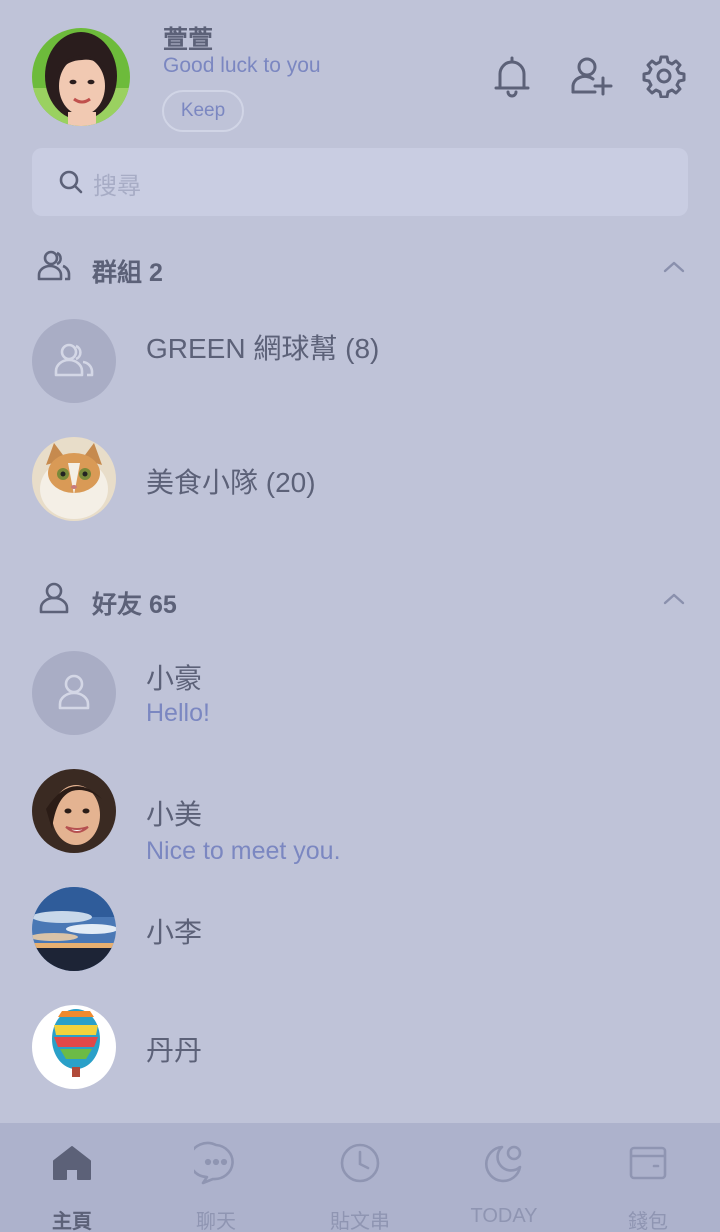 The width and height of the screenshot is (720, 1232). Describe the element at coordinates (54, 266) in the screenshot. I see `groups-icon` at that location.